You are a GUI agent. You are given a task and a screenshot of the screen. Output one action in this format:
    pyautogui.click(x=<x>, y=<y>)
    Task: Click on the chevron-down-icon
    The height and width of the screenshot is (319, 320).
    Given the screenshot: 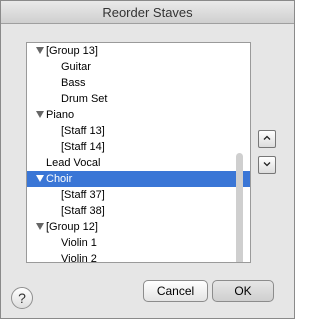 What is the action you would take?
    pyautogui.click(x=267, y=164)
    